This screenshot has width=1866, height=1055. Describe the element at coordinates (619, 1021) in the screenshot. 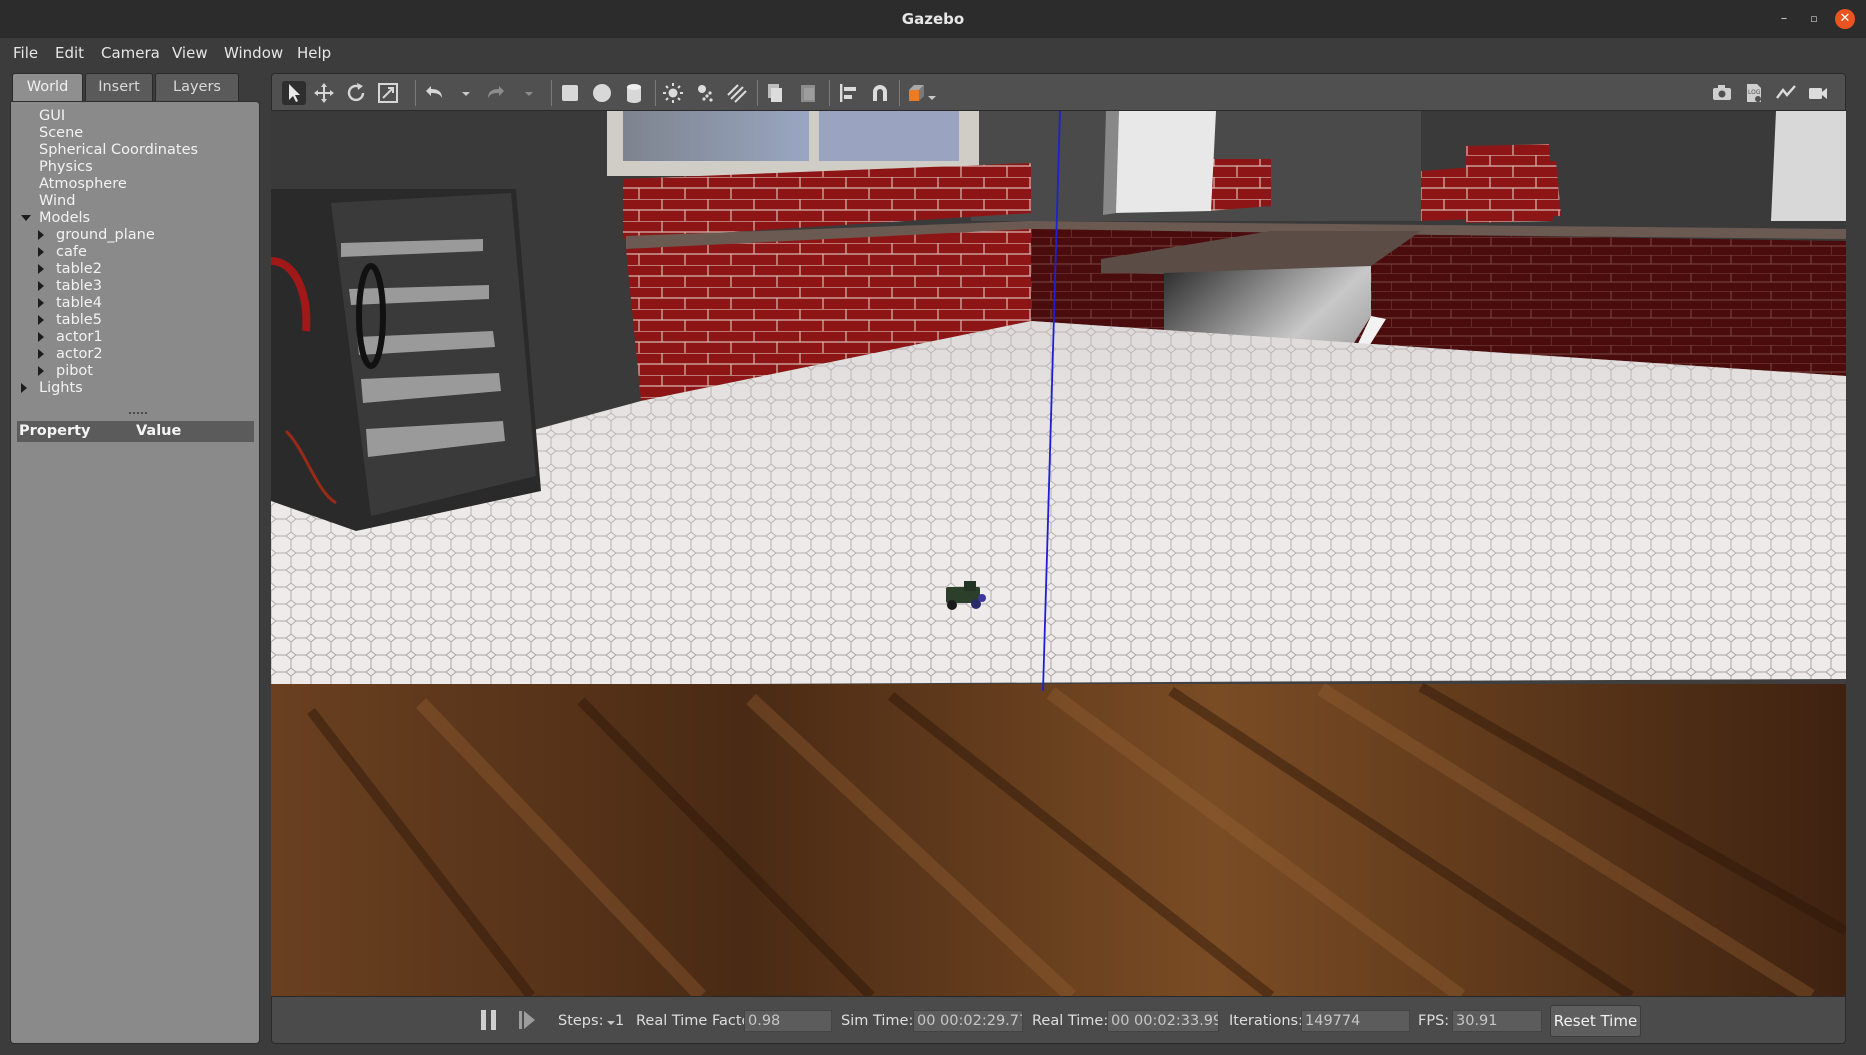

I see `steps-value: 1` at that location.